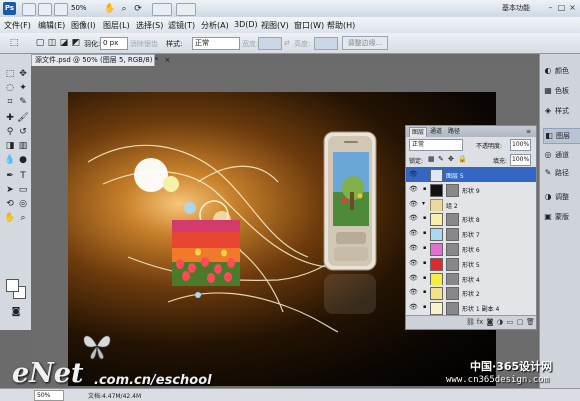  What do you see at coordinates (520, 160) in the screenshot?
I see `fill-input: 100%` at bounding box center [520, 160].